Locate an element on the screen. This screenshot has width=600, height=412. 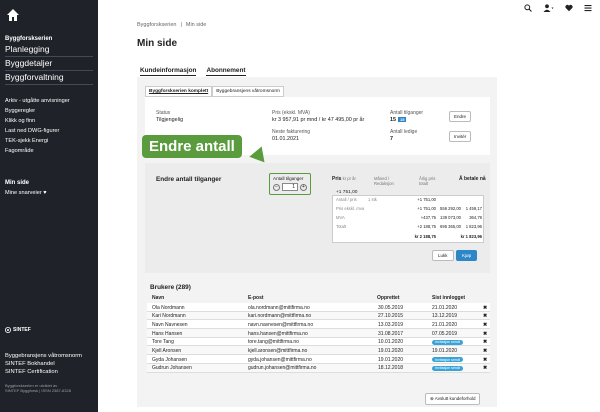
col-header-maned: Måned / Redaksjon is located at coordinates (384, 181).